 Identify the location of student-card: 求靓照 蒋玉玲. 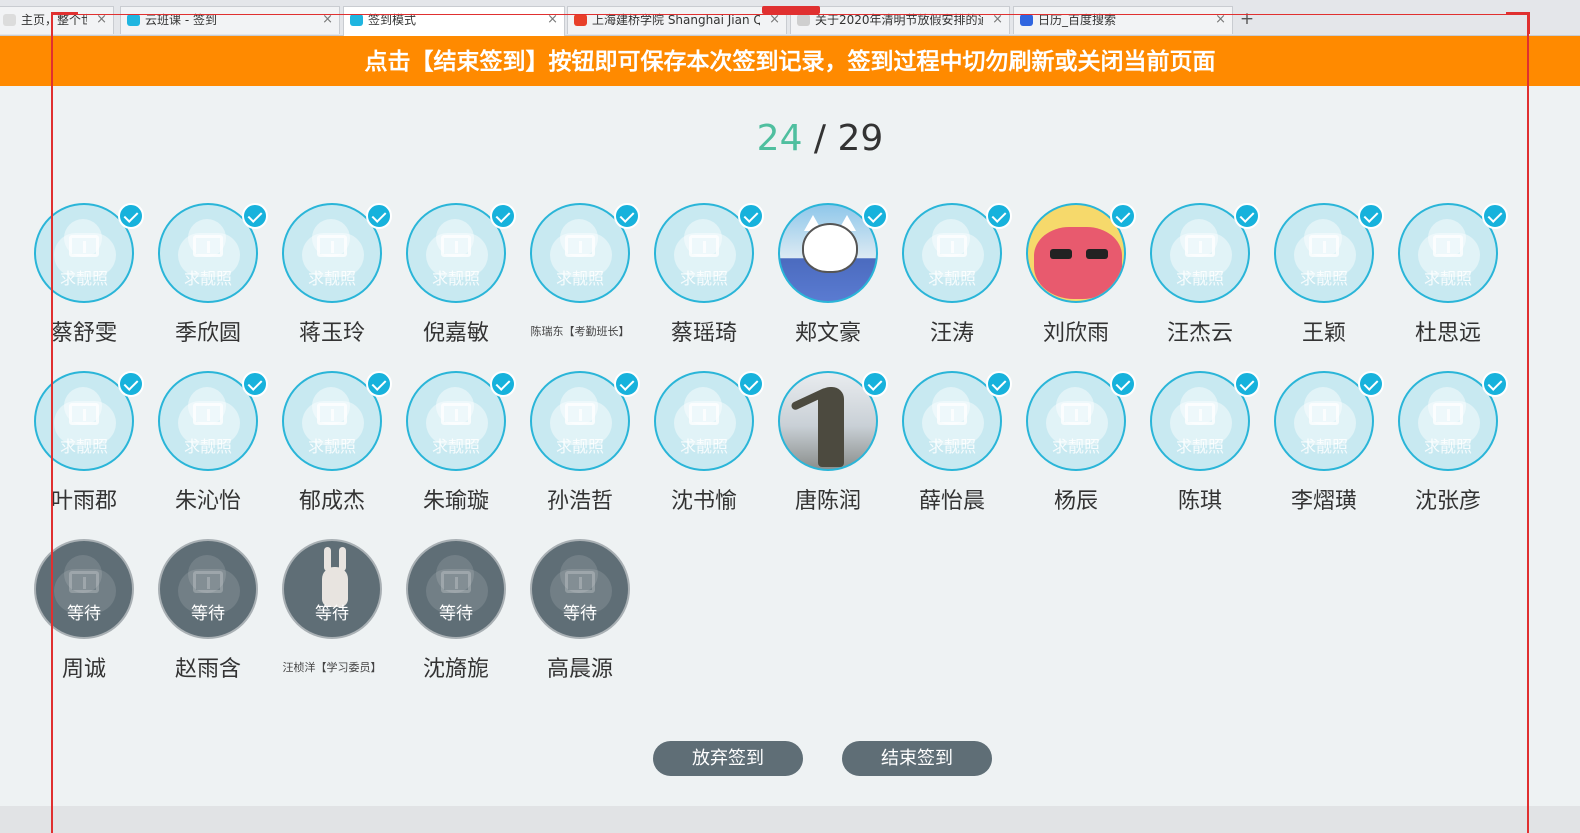
(332, 283).